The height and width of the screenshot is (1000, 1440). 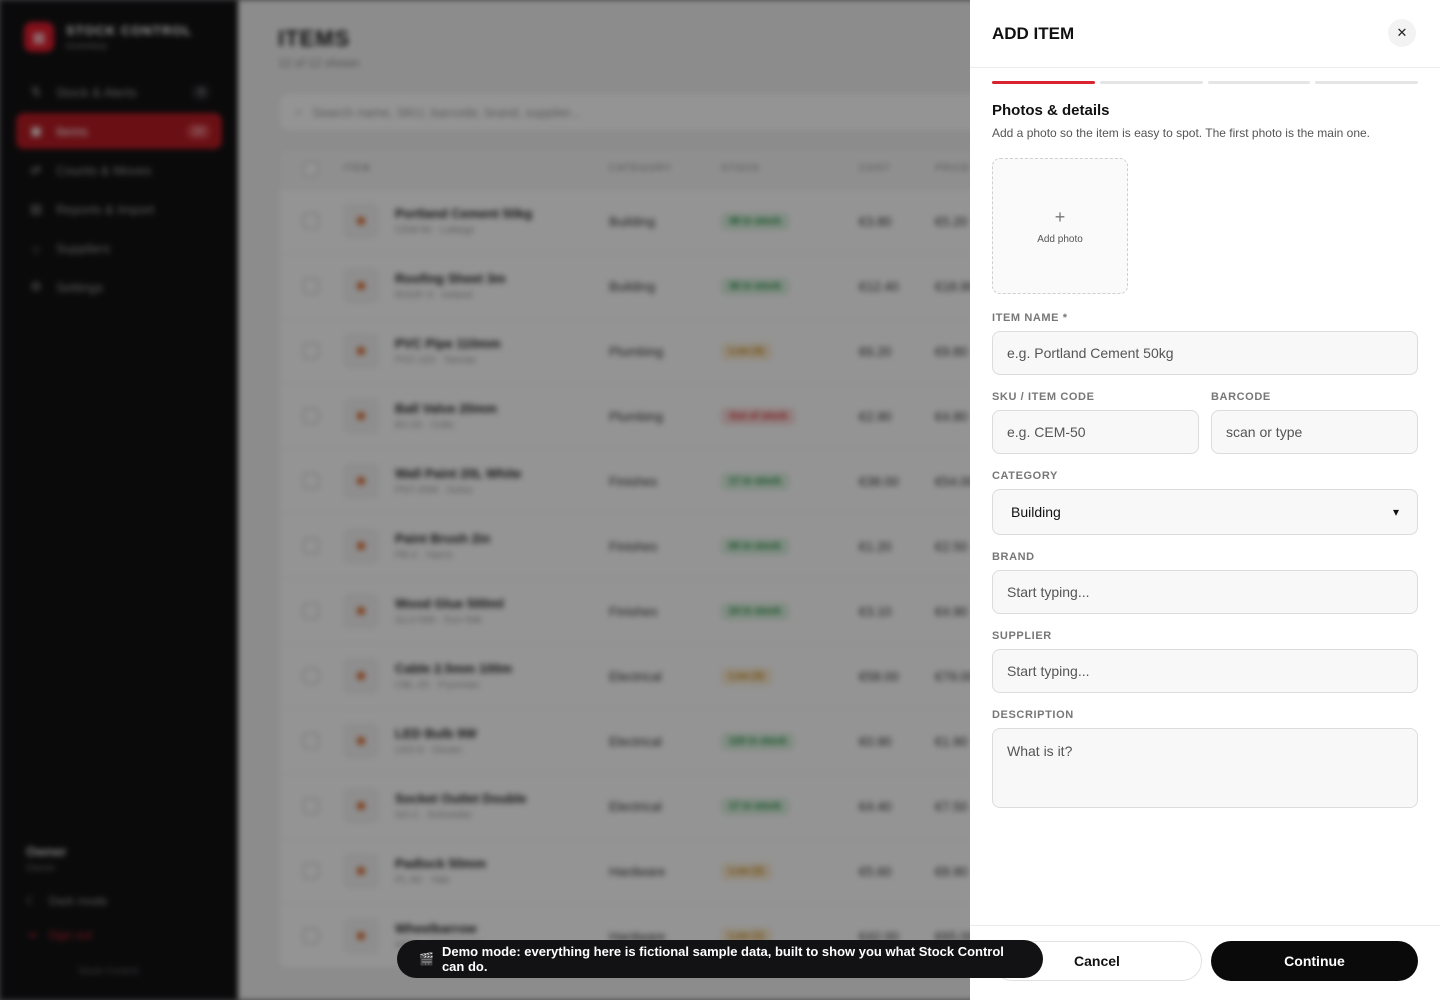 What do you see at coordinates (1043, 397) in the screenshot?
I see `sku-label: SKU / ITEM CODE` at bounding box center [1043, 397].